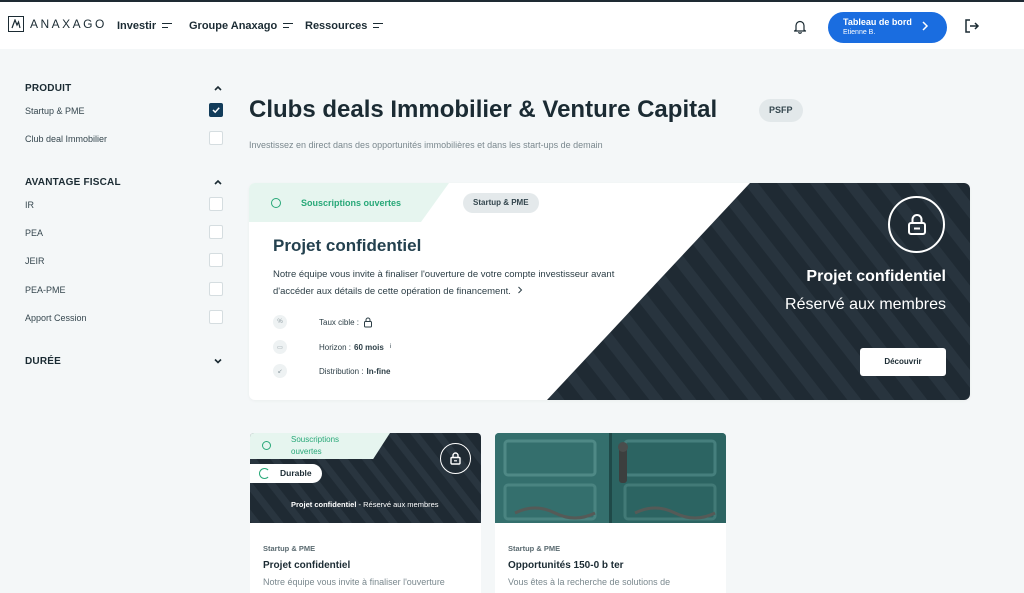 The image size is (1024, 593). Describe the element at coordinates (781, 110) in the screenshot. I see `psfp-badge: PSFP` at that location.